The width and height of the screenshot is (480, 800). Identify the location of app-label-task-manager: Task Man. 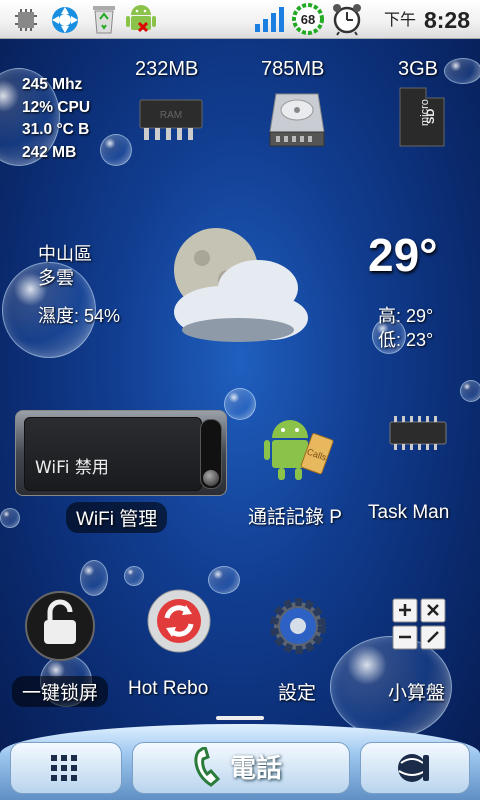
(409, 512).